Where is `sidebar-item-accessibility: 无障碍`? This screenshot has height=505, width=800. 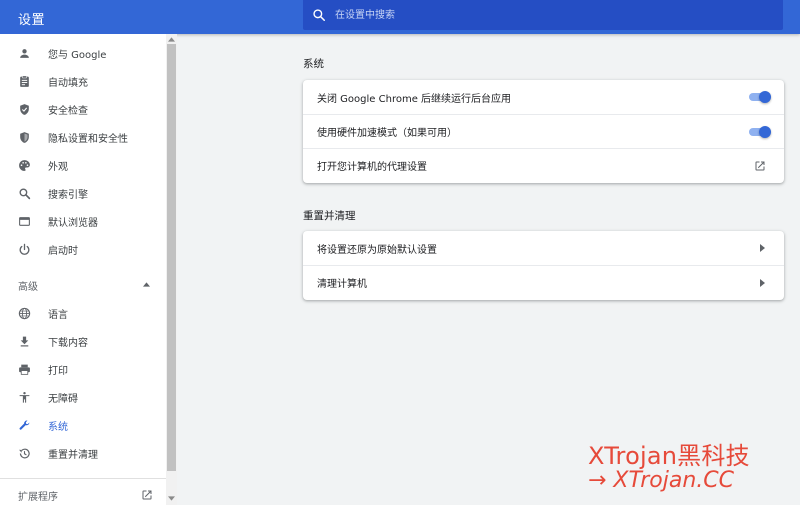 sidebar-item-accessibility: 无障碍 is located at coordinates (83, 397).